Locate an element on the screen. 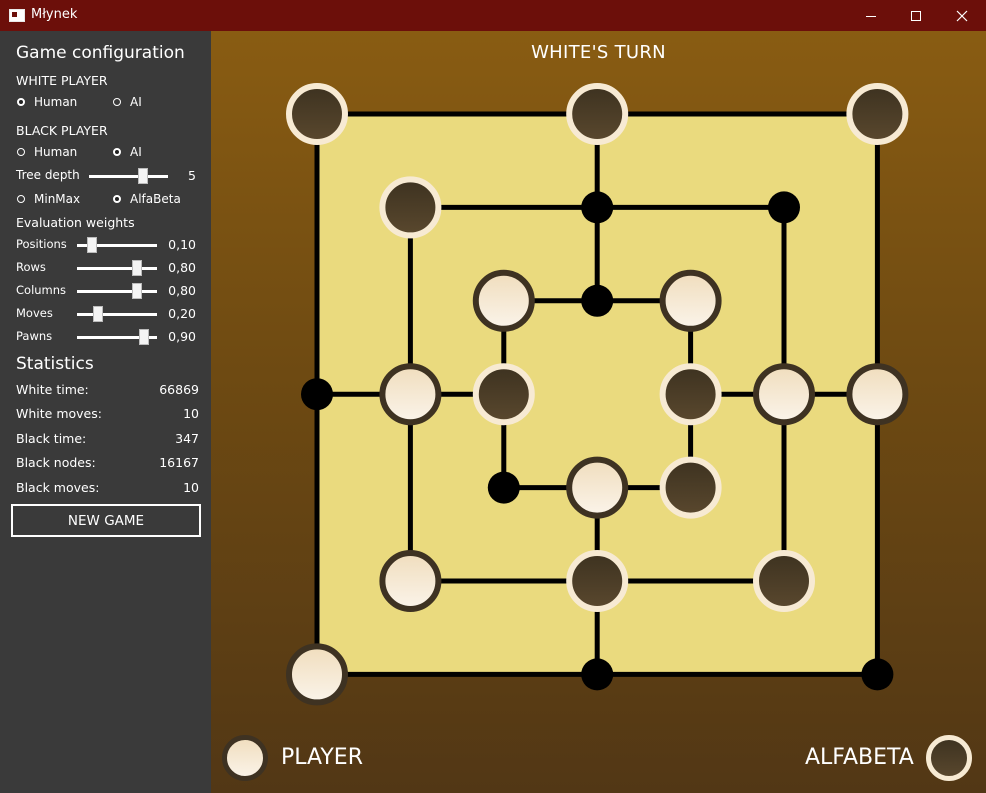  window-title: Młynek is located at coordinates (54, 14).